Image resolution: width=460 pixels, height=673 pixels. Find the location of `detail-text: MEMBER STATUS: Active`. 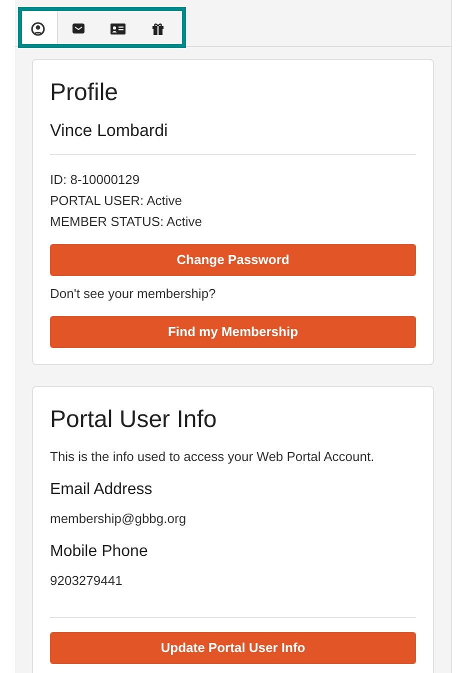

detail-text: MEMBER STATUS: Active is located at coordinates (126, 222).